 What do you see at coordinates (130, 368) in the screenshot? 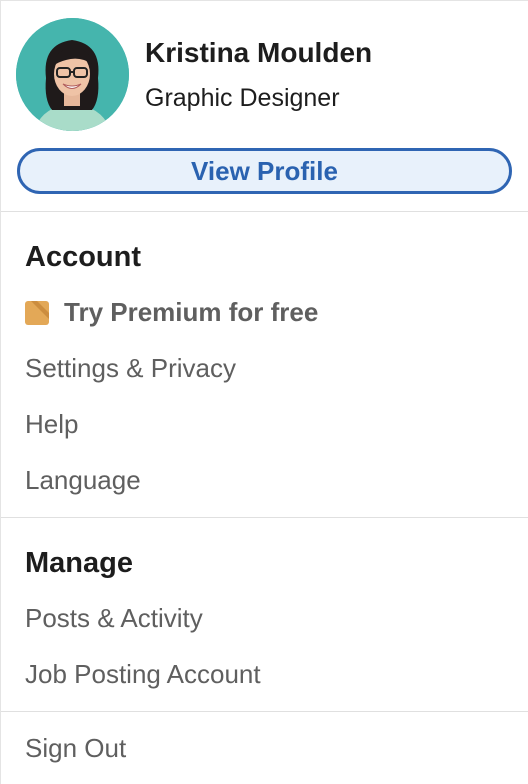
I see `settings-privacy-link: Settings & Privacy` at bounding box center [130, 368].